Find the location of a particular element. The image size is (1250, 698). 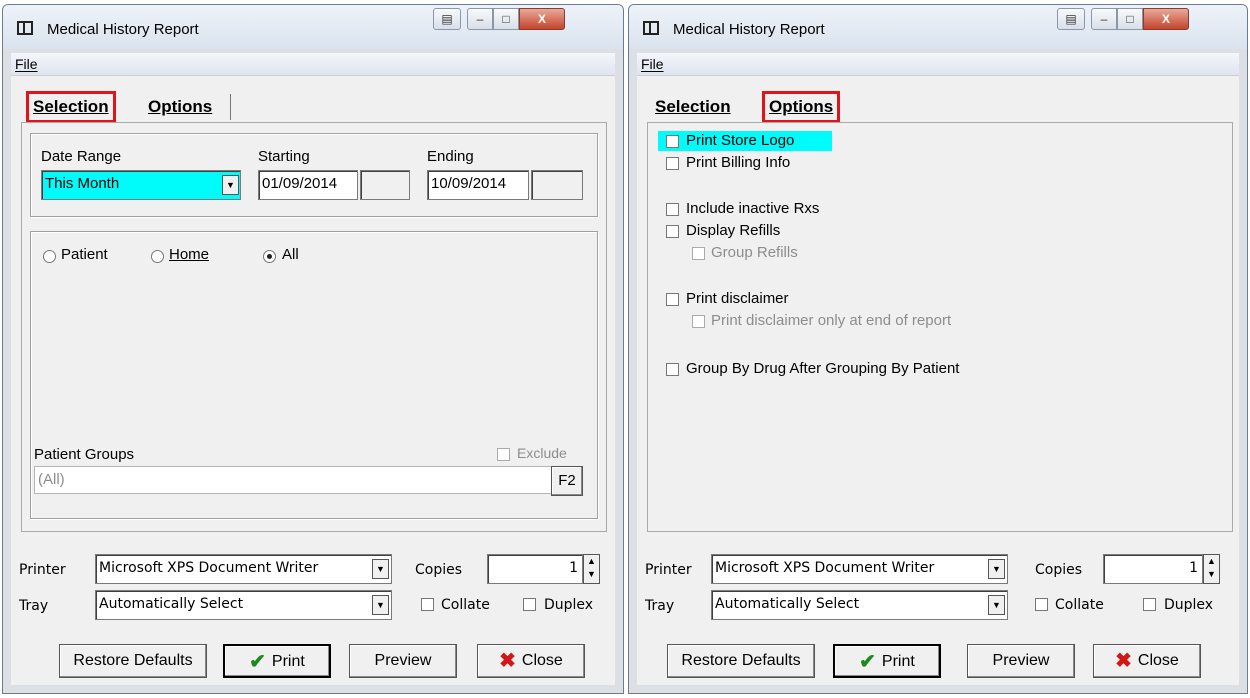

include-inactive-checkbox is located at coordinates (672, 209).